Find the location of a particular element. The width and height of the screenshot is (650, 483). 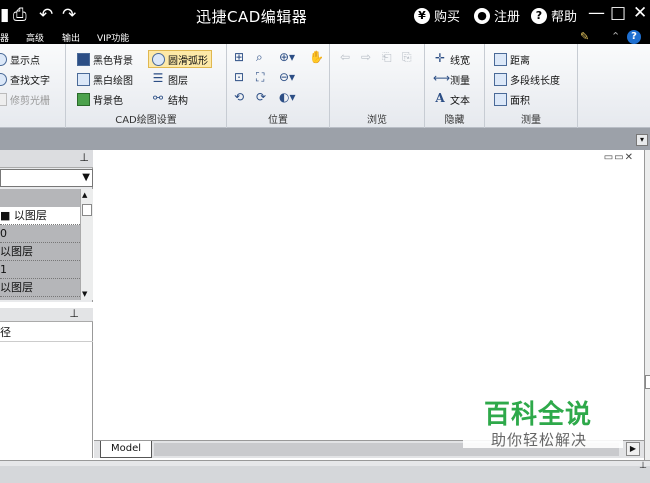

tab-model: Model is located at coordinates (126, 449).